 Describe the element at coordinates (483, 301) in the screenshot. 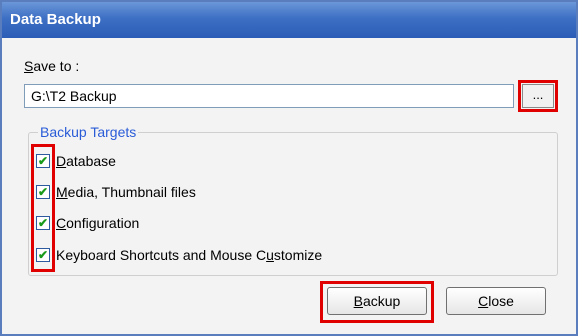

I see `close-button-accelerator: C` at that location.